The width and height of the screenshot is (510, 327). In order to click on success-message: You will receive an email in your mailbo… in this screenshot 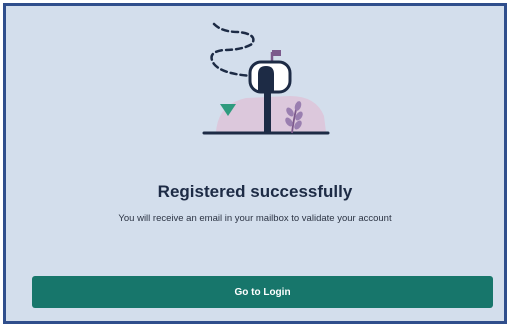, I will do `click(255, 218)`.